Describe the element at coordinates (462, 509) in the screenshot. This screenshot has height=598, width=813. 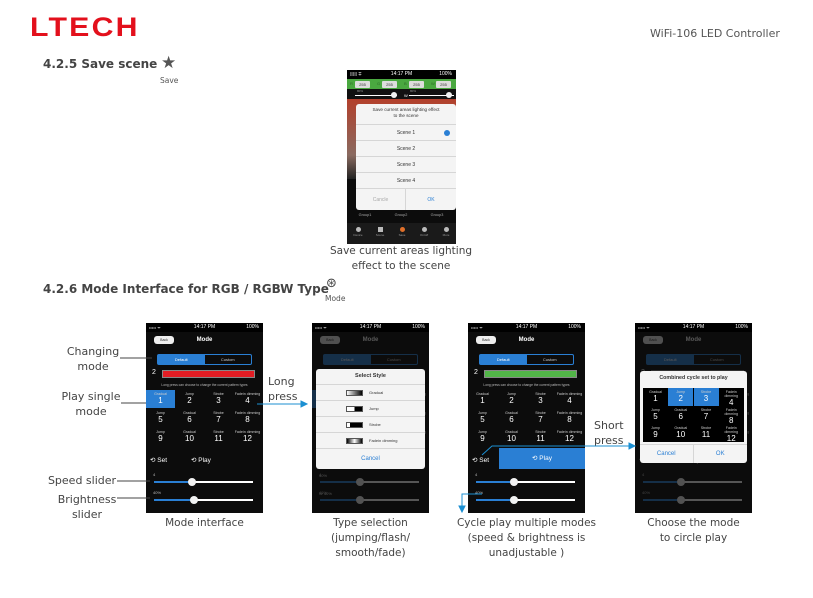
I see `arrow-brightness` at that location.